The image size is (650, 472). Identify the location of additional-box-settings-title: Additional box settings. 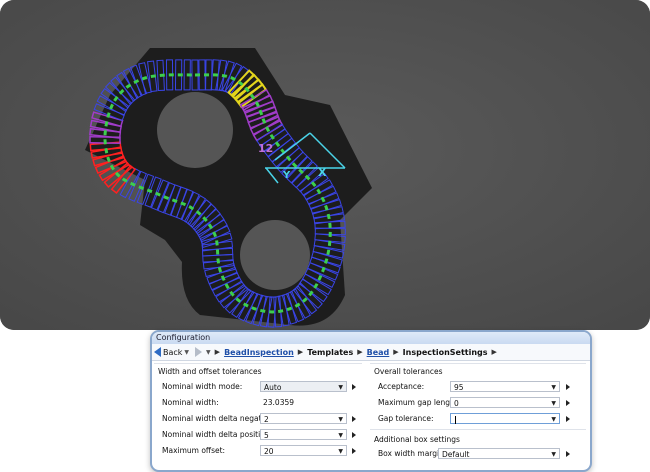
(478, 437).